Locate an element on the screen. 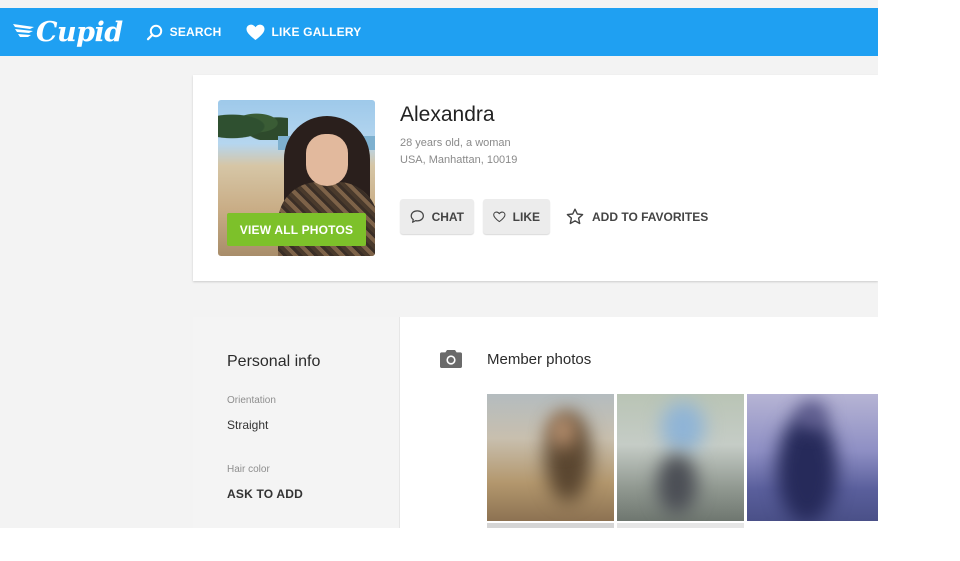  orientation-label: Orientation is located at coordinates (251, 400).